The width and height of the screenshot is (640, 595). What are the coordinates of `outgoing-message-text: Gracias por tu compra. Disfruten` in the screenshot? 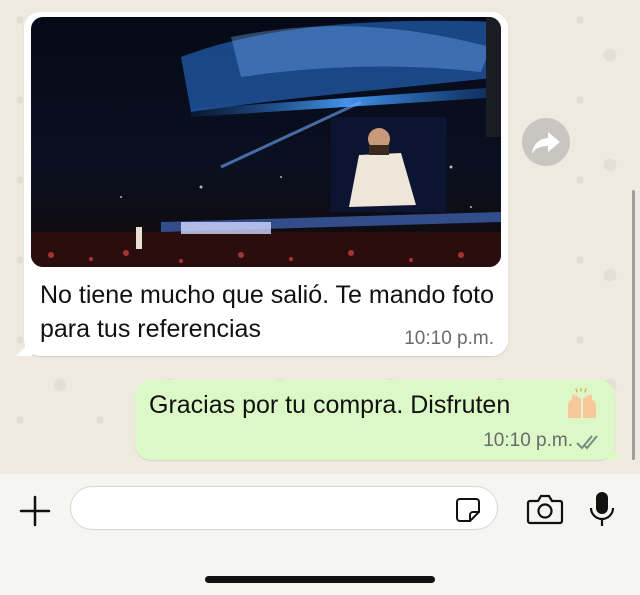 It's located at (330, 405).